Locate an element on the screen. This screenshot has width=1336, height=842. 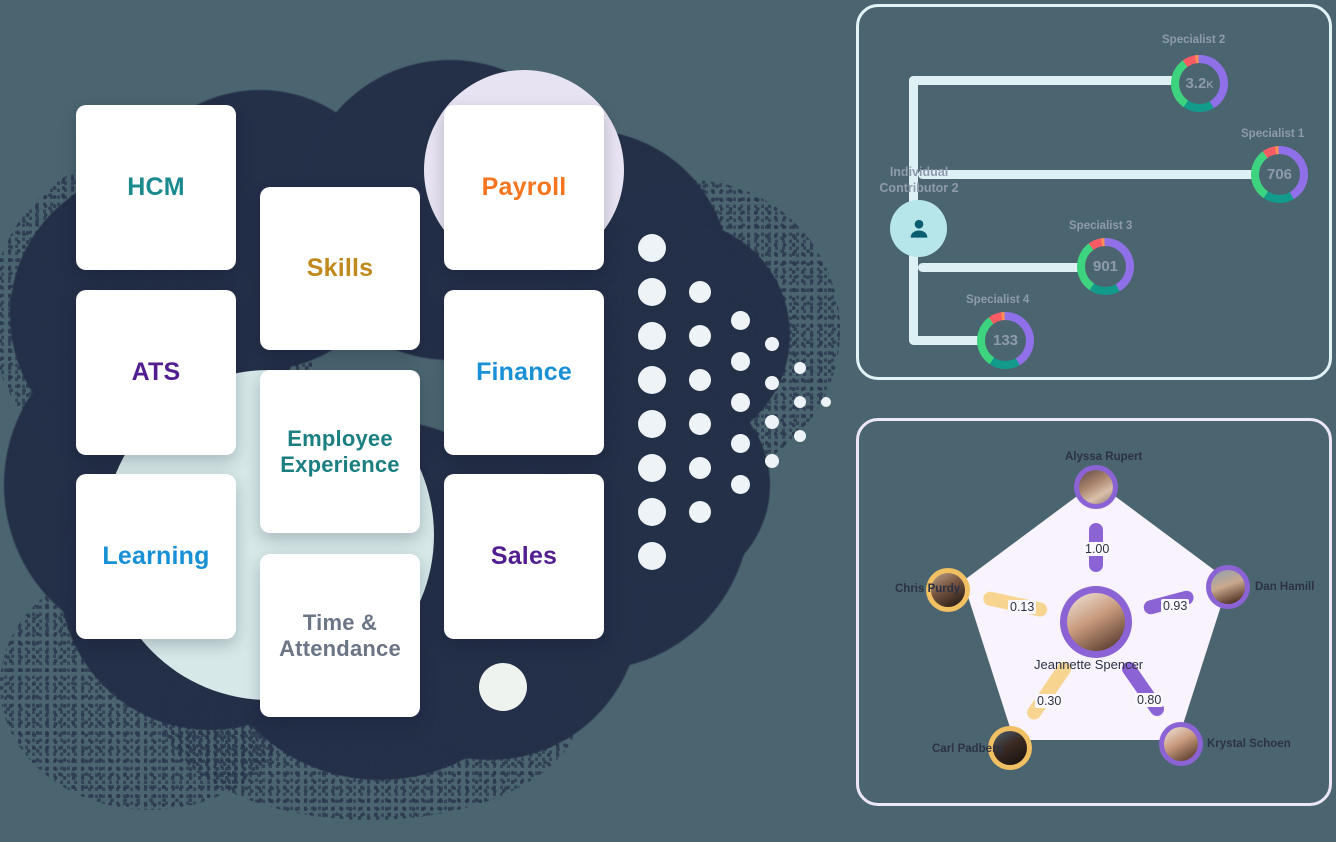
network-edge-weight: 0.30 is located at coordinates (1049, 701).